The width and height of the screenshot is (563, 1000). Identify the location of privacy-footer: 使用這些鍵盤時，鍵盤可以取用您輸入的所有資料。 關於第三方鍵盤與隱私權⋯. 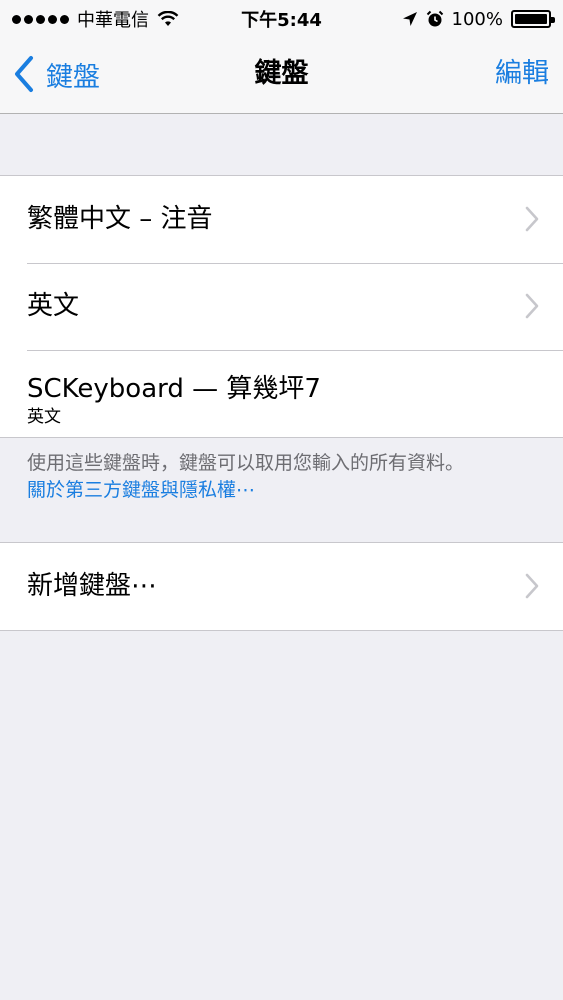
(287, 477).